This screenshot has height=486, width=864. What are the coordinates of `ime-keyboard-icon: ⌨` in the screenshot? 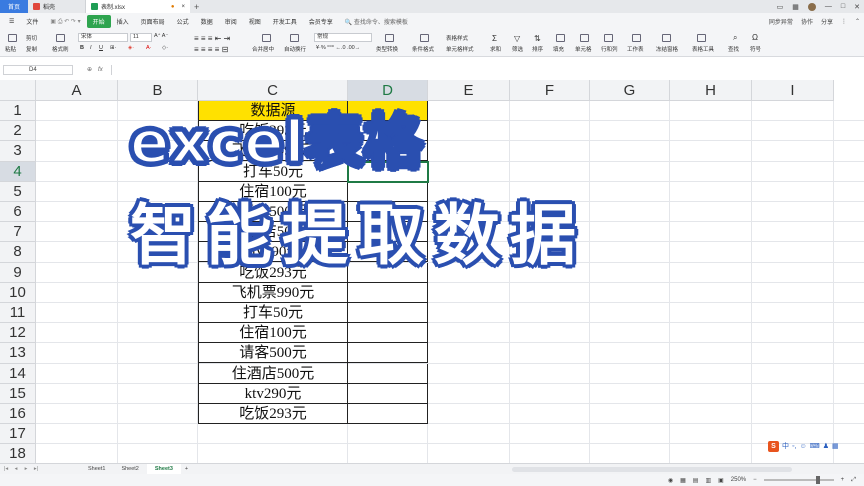 It's located at (815, 446).